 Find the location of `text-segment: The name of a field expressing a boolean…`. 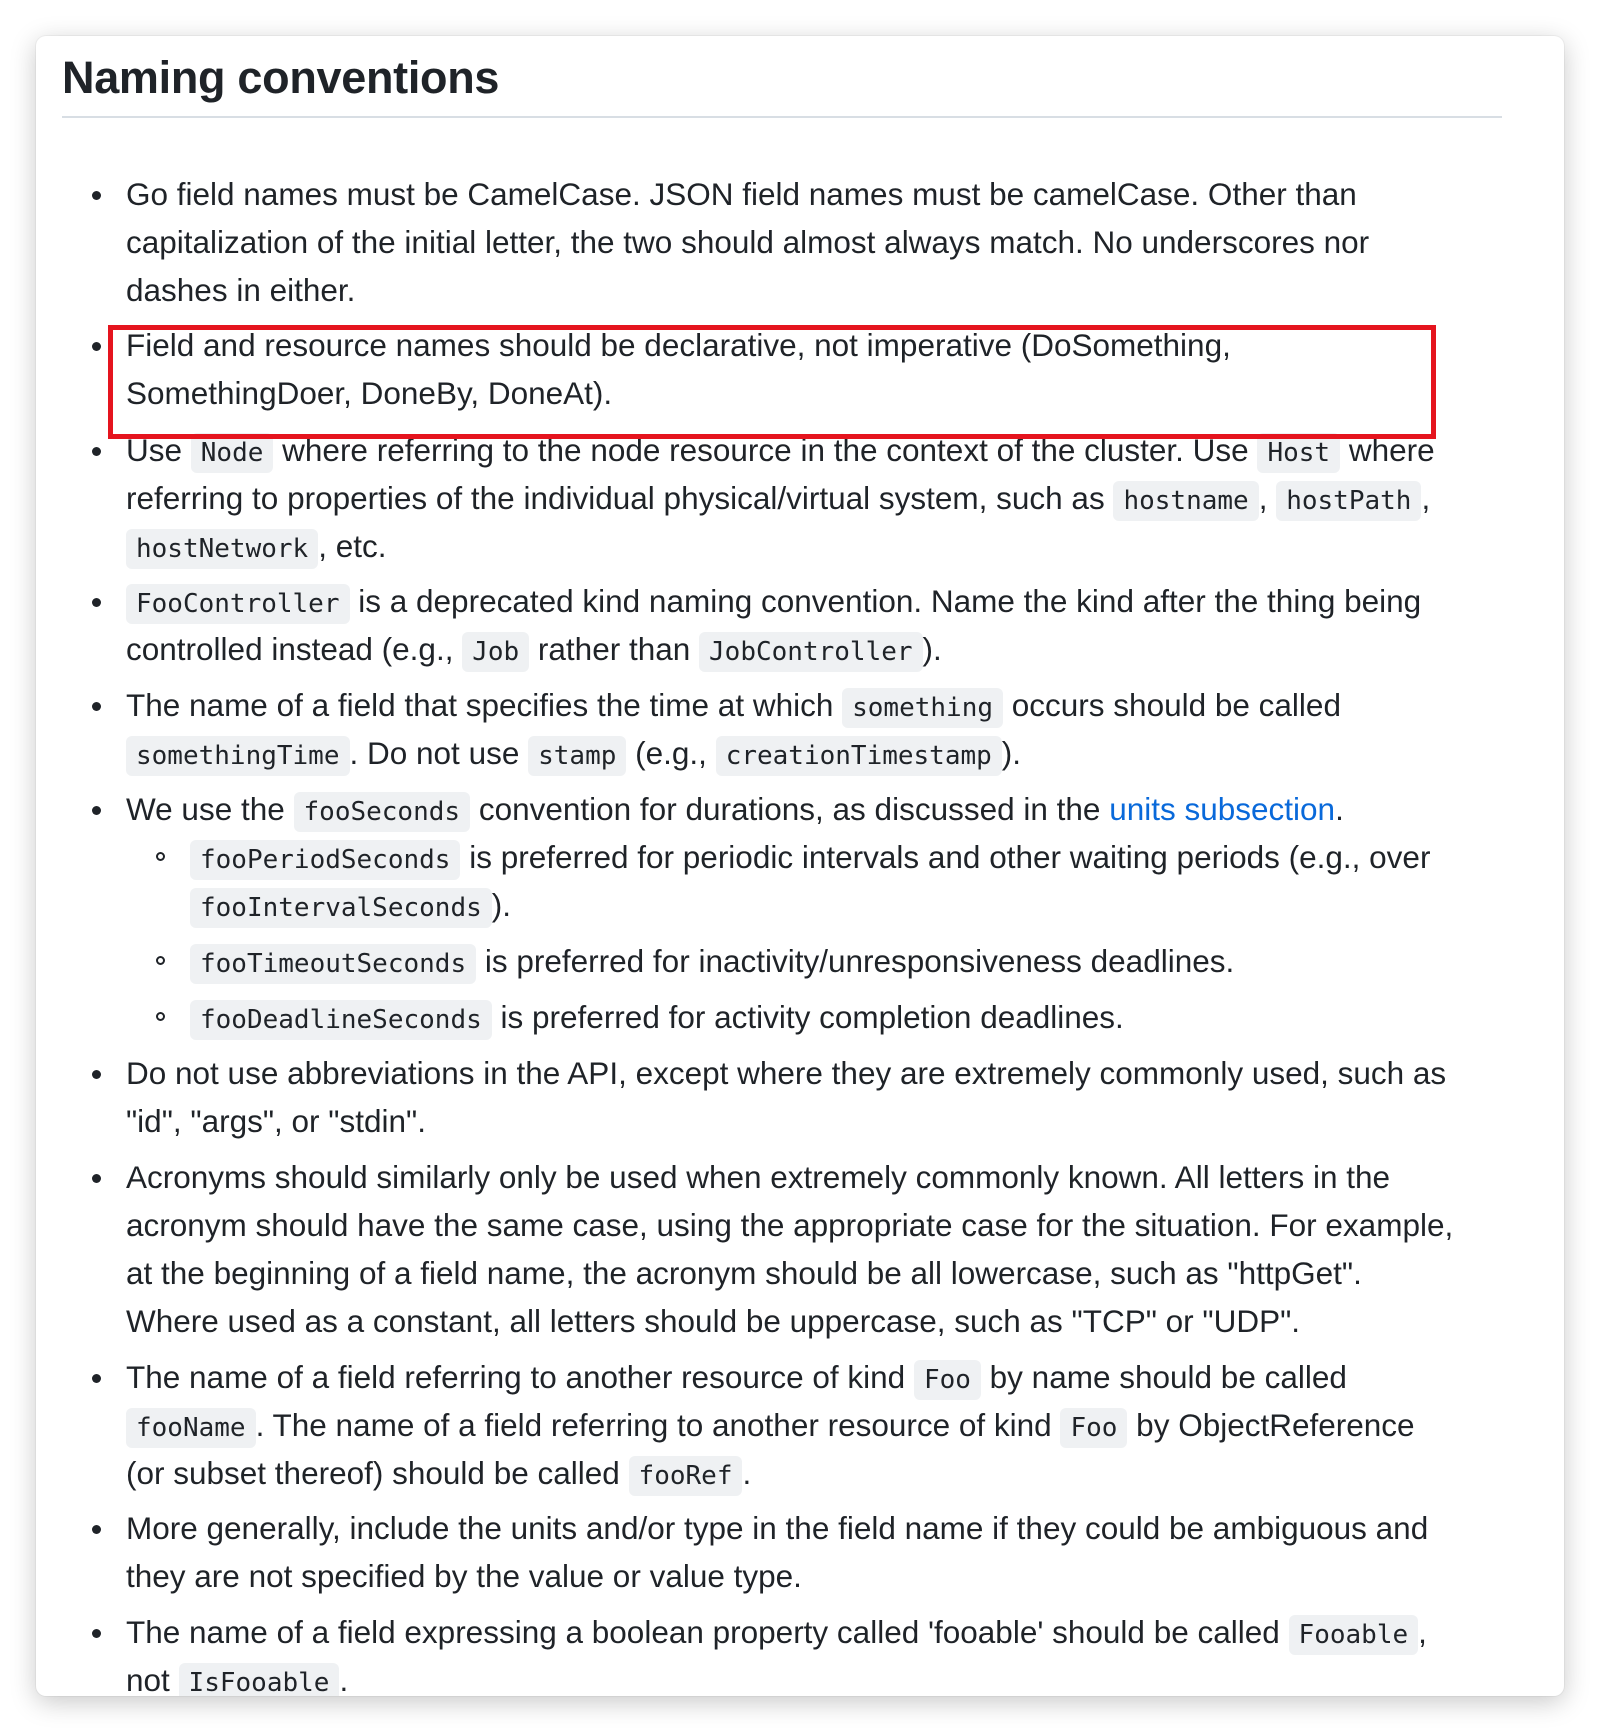

text-segment: The name of a field expressing a boolean… is located at coordinates (707, 1632).